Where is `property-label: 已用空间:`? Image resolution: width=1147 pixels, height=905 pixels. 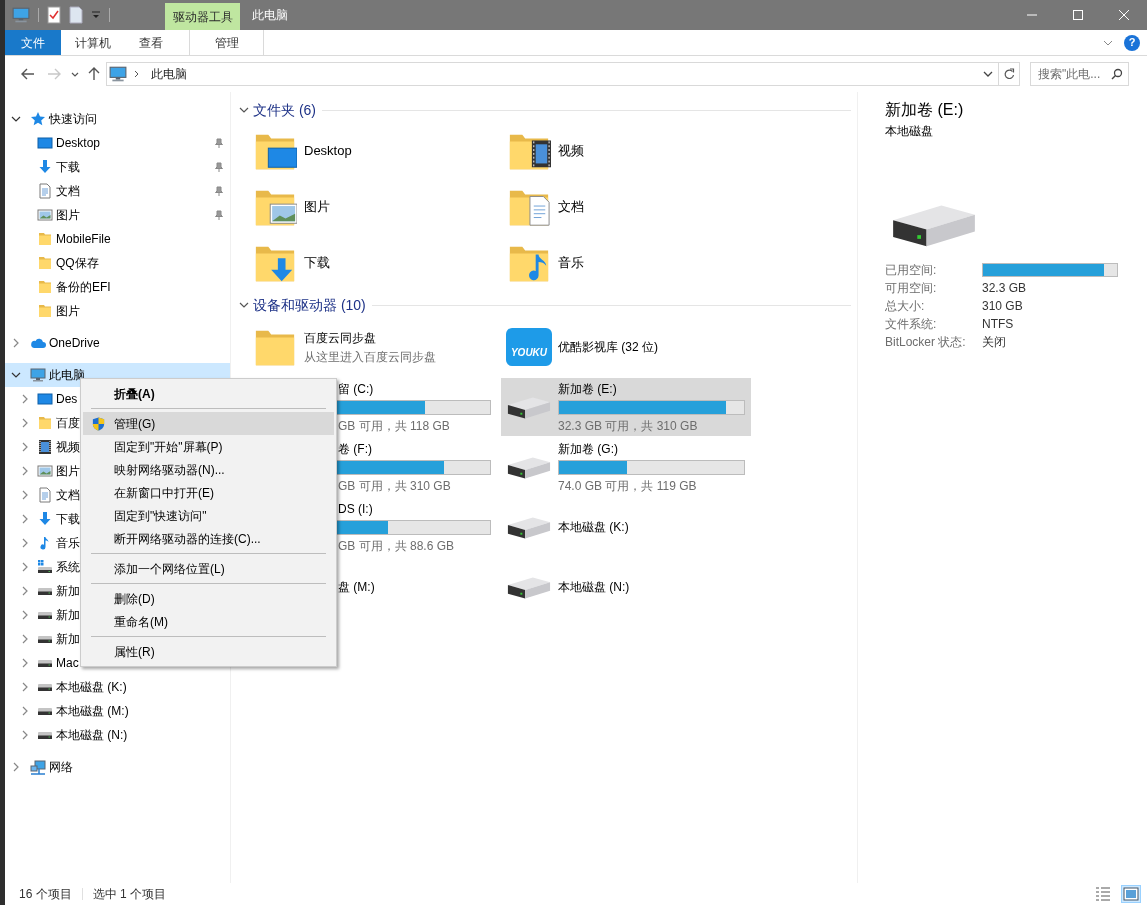
property-label: 已用空间: is located at coordinates (911, 270).